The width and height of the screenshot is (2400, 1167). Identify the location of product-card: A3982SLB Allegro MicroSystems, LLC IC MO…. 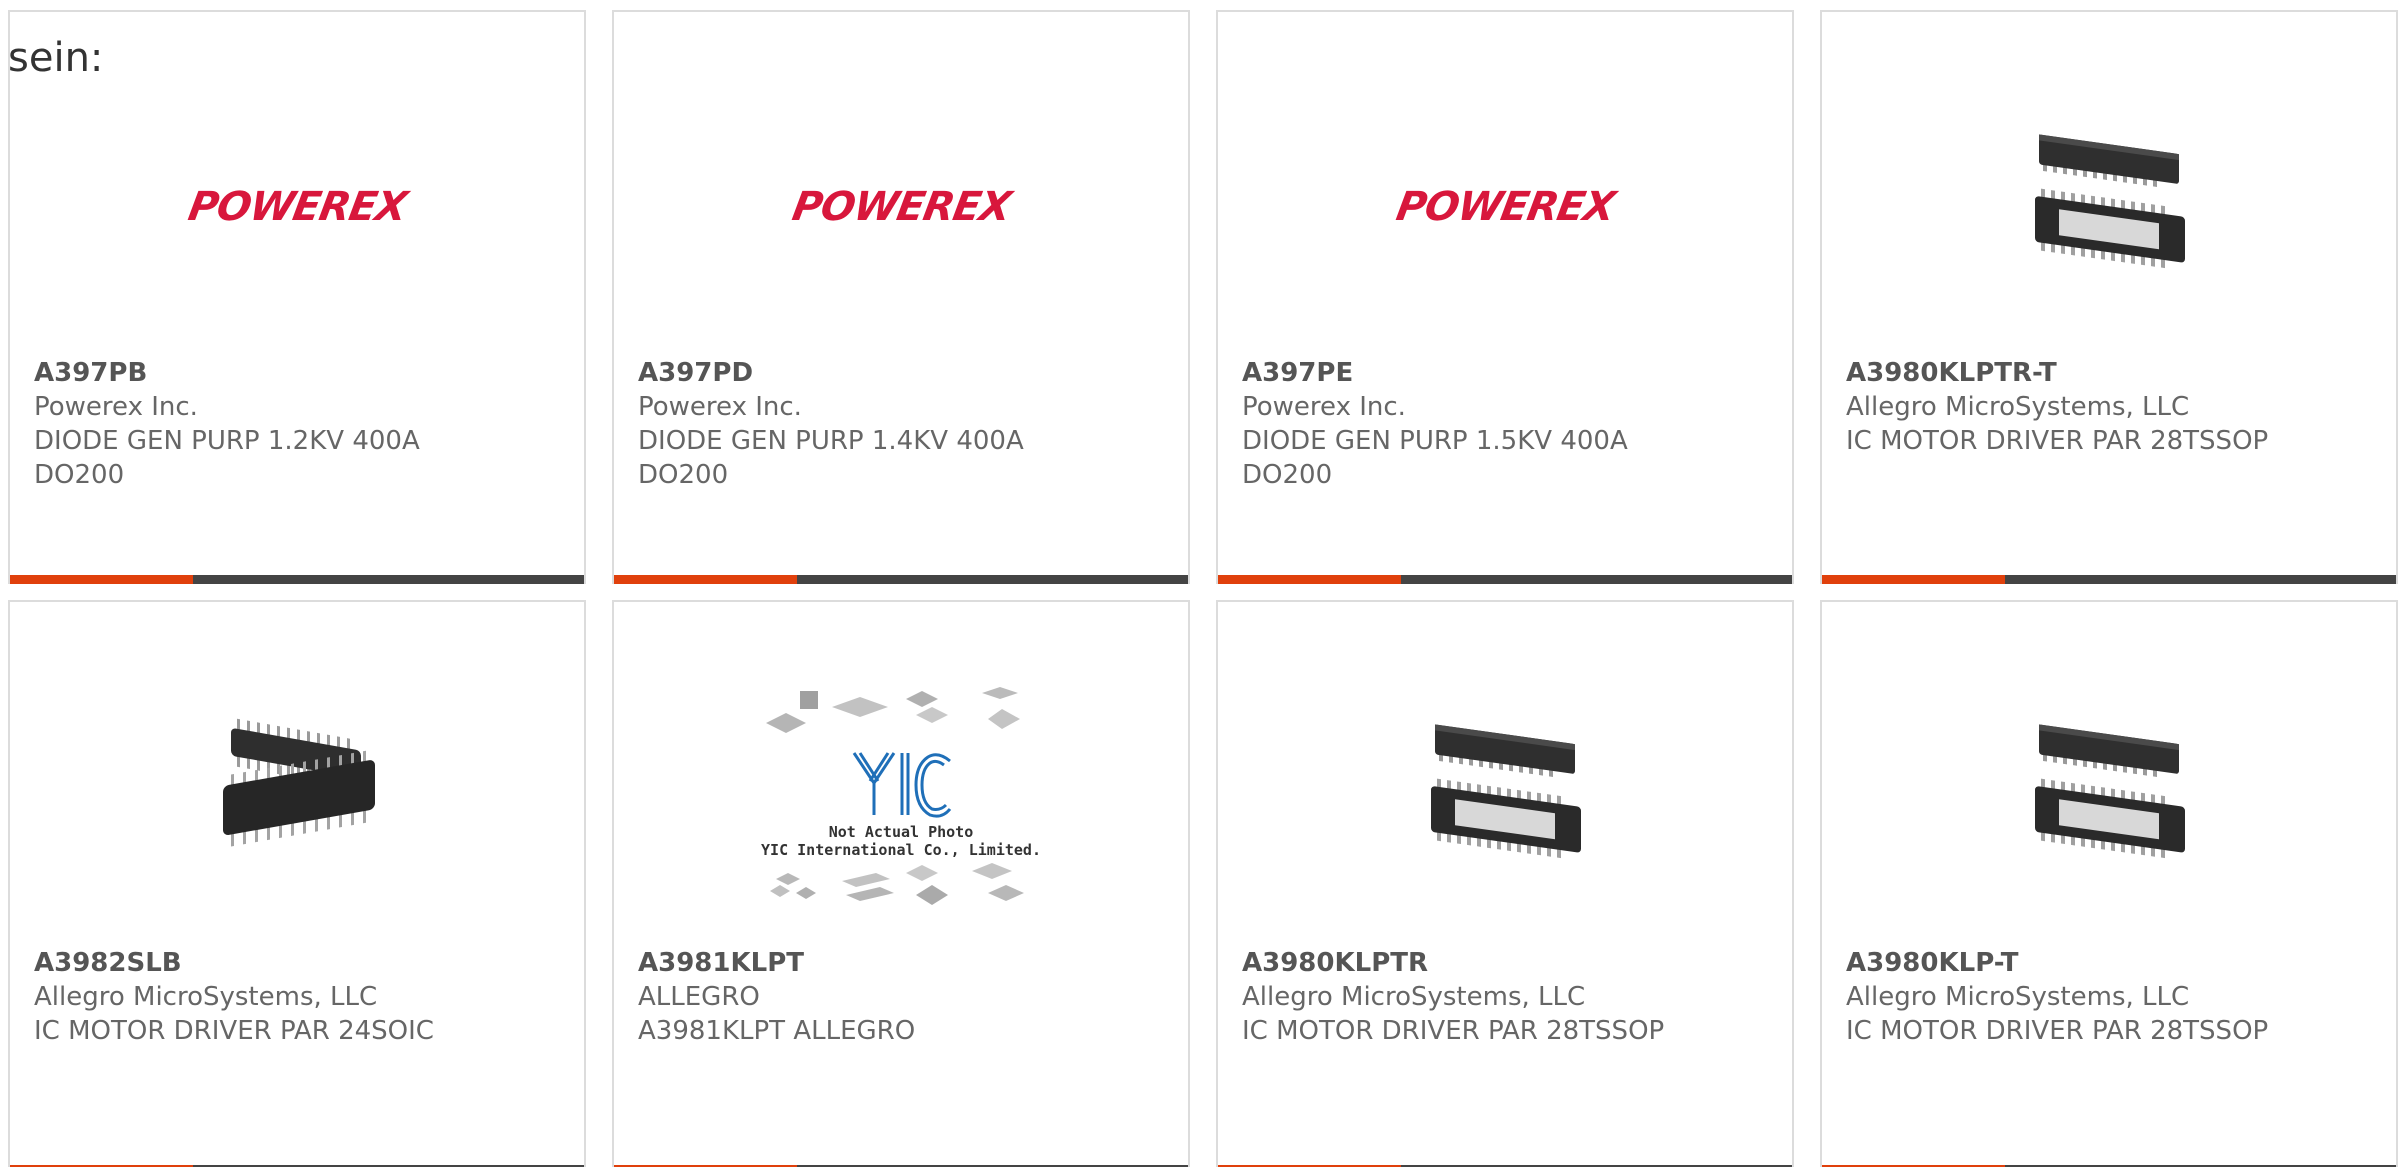
(297, 883).